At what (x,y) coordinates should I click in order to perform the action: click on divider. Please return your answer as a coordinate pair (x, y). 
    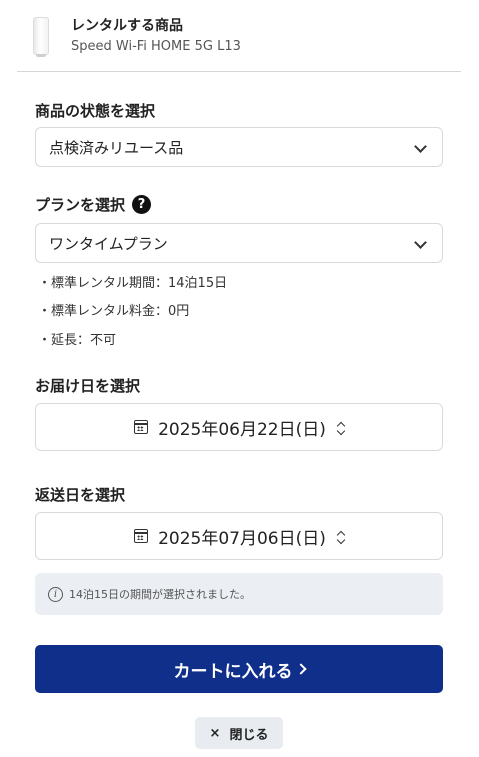
    Looking at the image, I should click on (239, 71).